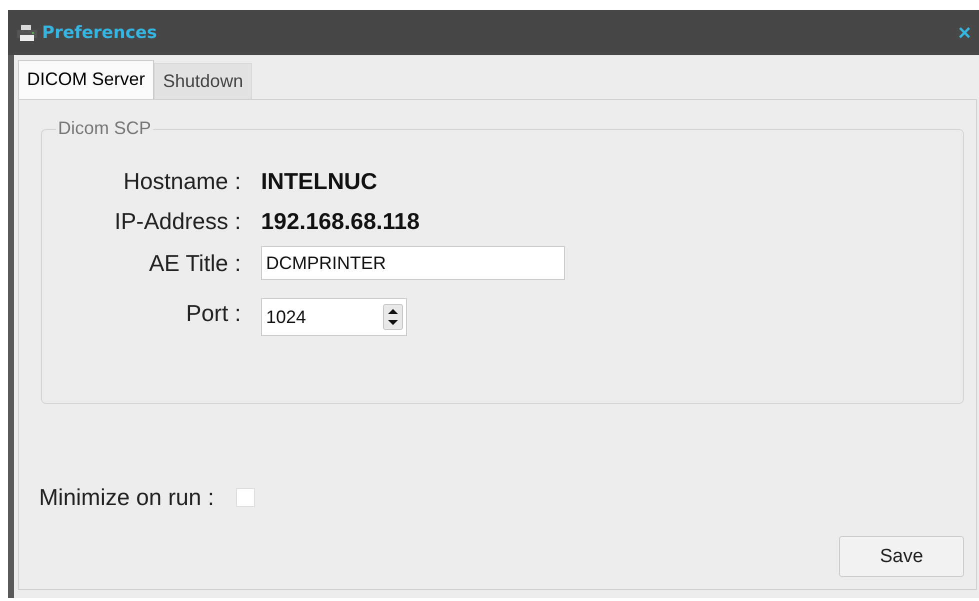 Image resolution: width=979 pixels, height=601 pixels. Describe the element at coordinates (964, 33) in the screenshot. I see `close-button: ×` at that location.